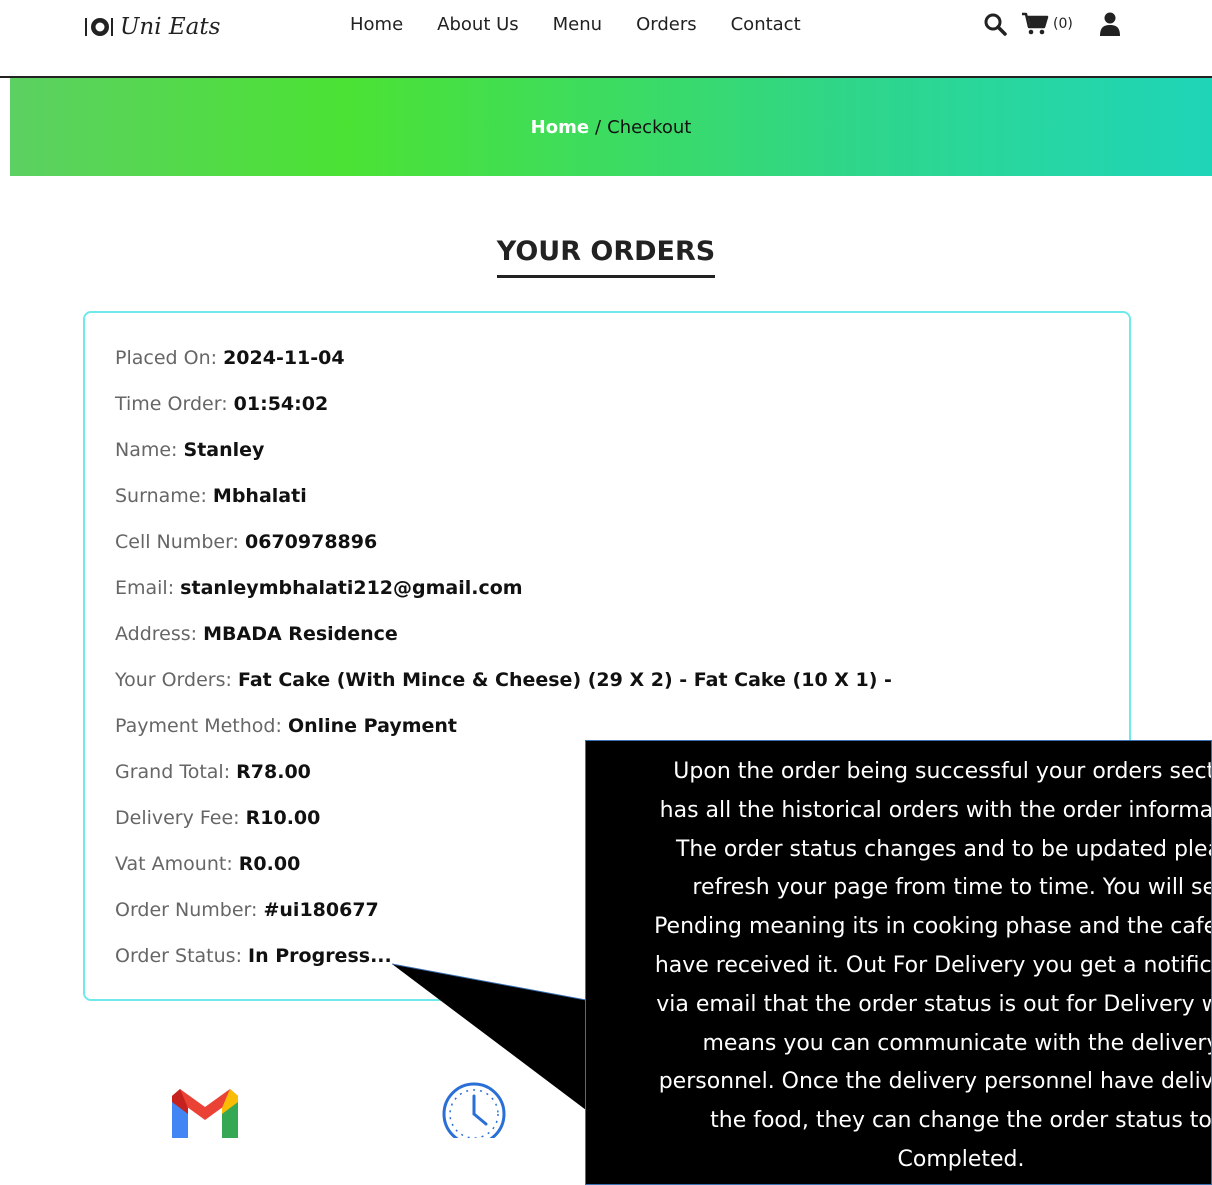  Describe the element at coordinates (503, 416) in the screenshot. I see `order-time: Time Order: 01:54:02` at that location.